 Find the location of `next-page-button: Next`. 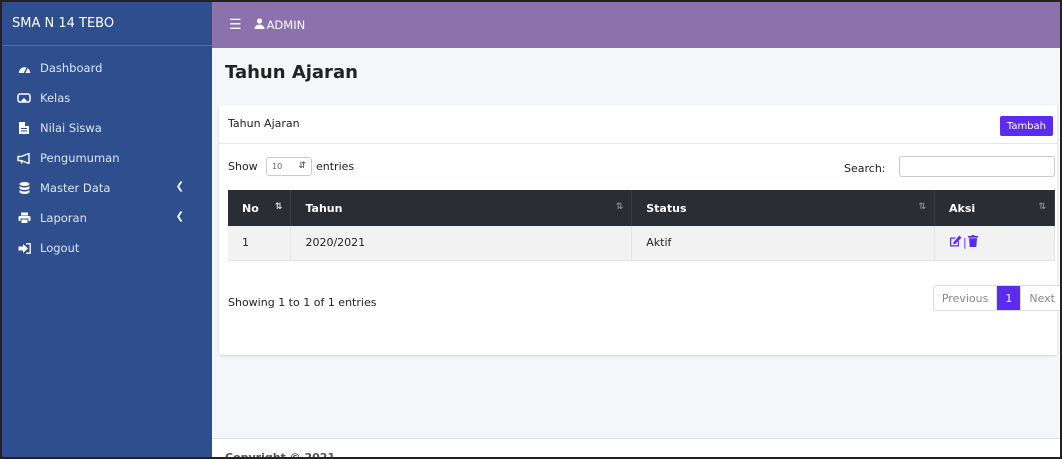

next-page-button: Next is located at coordinates (1040, 298).